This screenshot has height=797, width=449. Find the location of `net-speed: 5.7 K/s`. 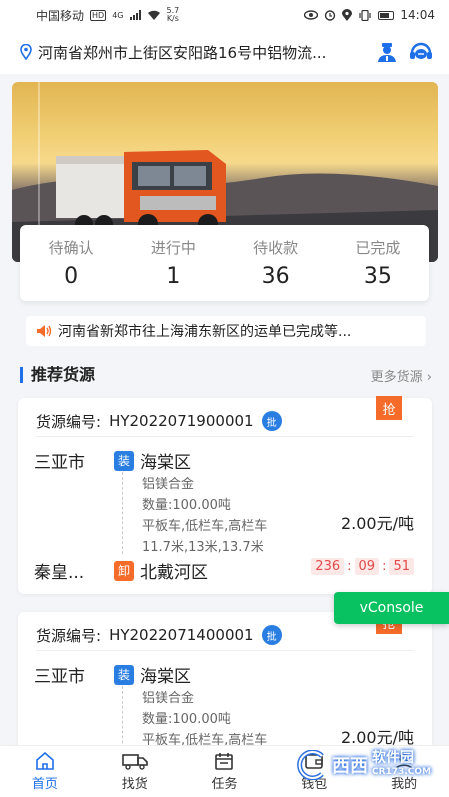

net-speed: 5.7 K/s is located at coordinates (173, 15).